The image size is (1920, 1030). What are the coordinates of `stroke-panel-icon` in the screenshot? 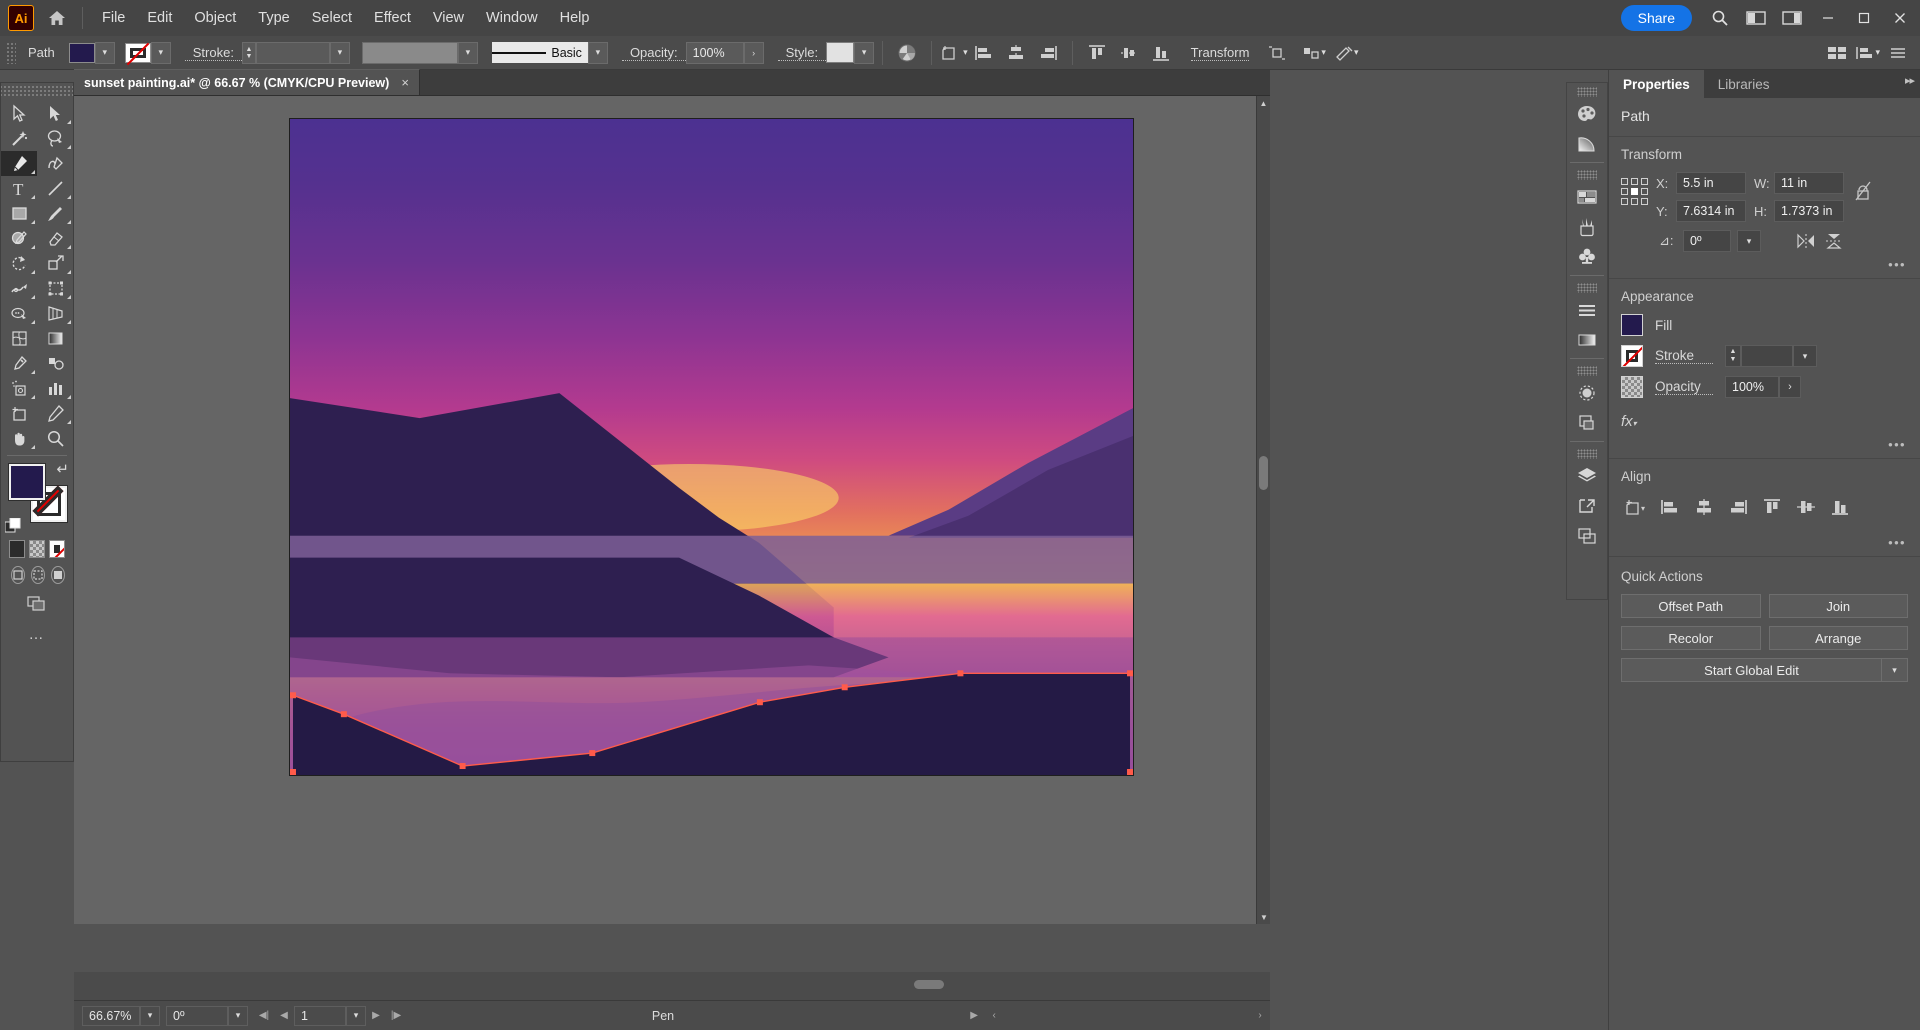 It's located at (1587, 310).